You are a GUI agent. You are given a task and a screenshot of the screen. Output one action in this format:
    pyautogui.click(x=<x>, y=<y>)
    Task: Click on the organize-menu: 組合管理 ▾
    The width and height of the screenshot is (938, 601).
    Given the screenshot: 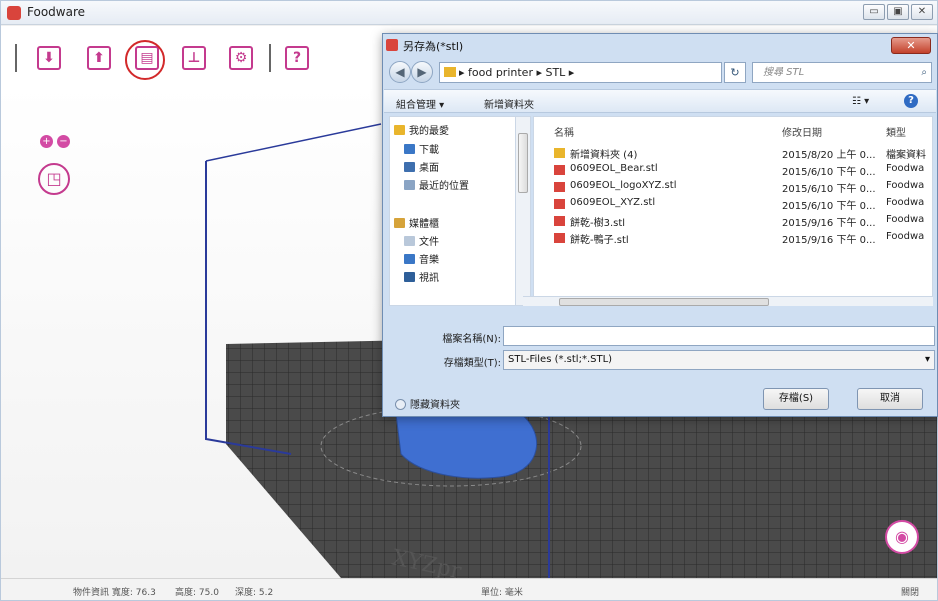 What is the action you would take?
    pyautogui.click(x=420, y=103)
    